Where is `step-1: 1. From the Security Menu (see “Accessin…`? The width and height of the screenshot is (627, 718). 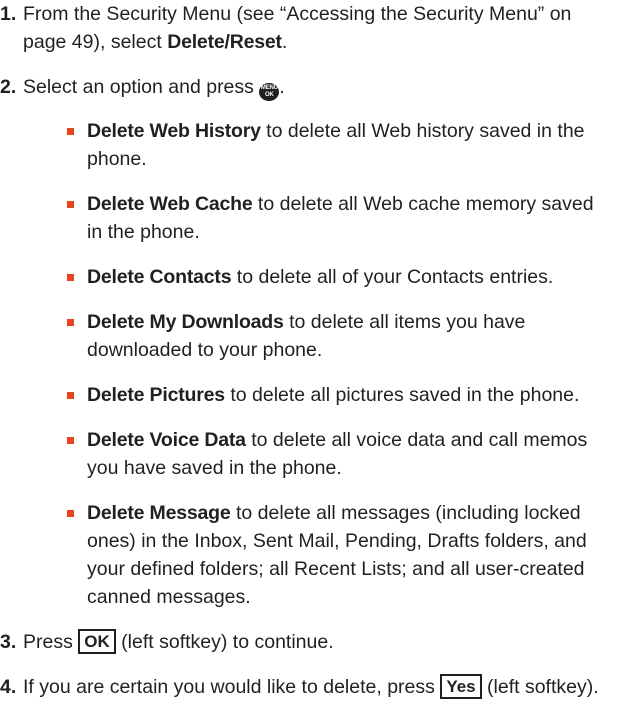 step-1: 1. From the Security Menu (see “Accessin… is located at coordinates (313, 28).